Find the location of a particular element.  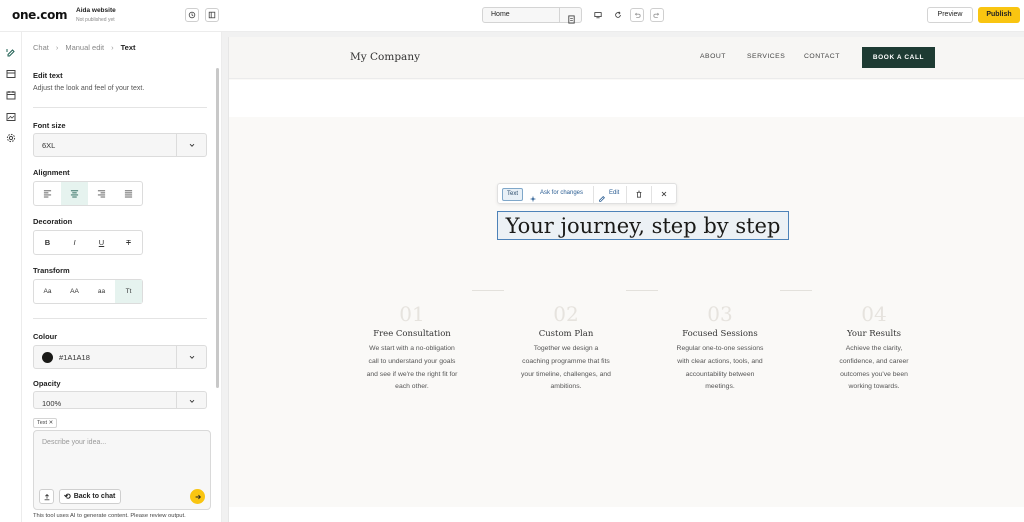

trash-icon is located at coordinates (639, 194).